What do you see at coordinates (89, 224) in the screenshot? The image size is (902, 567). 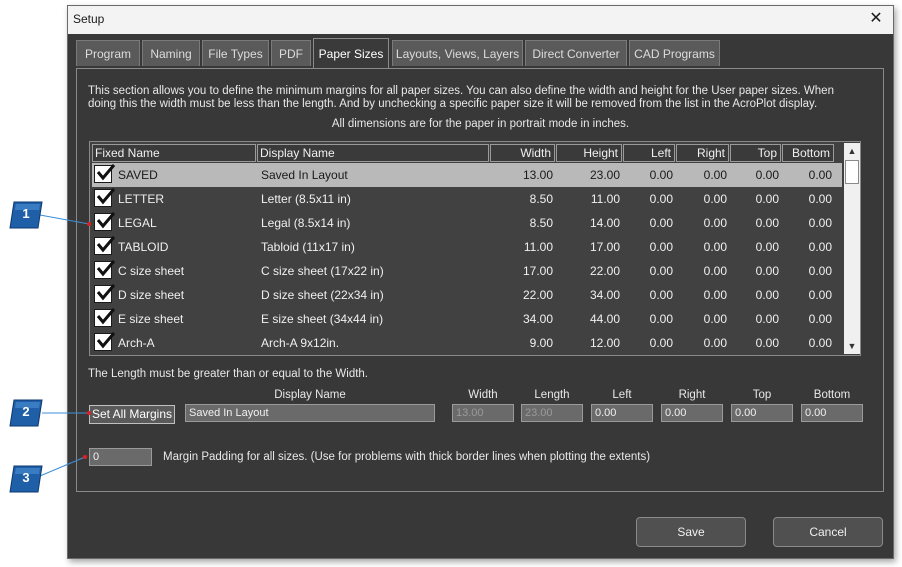 I see `callout-1-marker` at bounding box center [89, 224].